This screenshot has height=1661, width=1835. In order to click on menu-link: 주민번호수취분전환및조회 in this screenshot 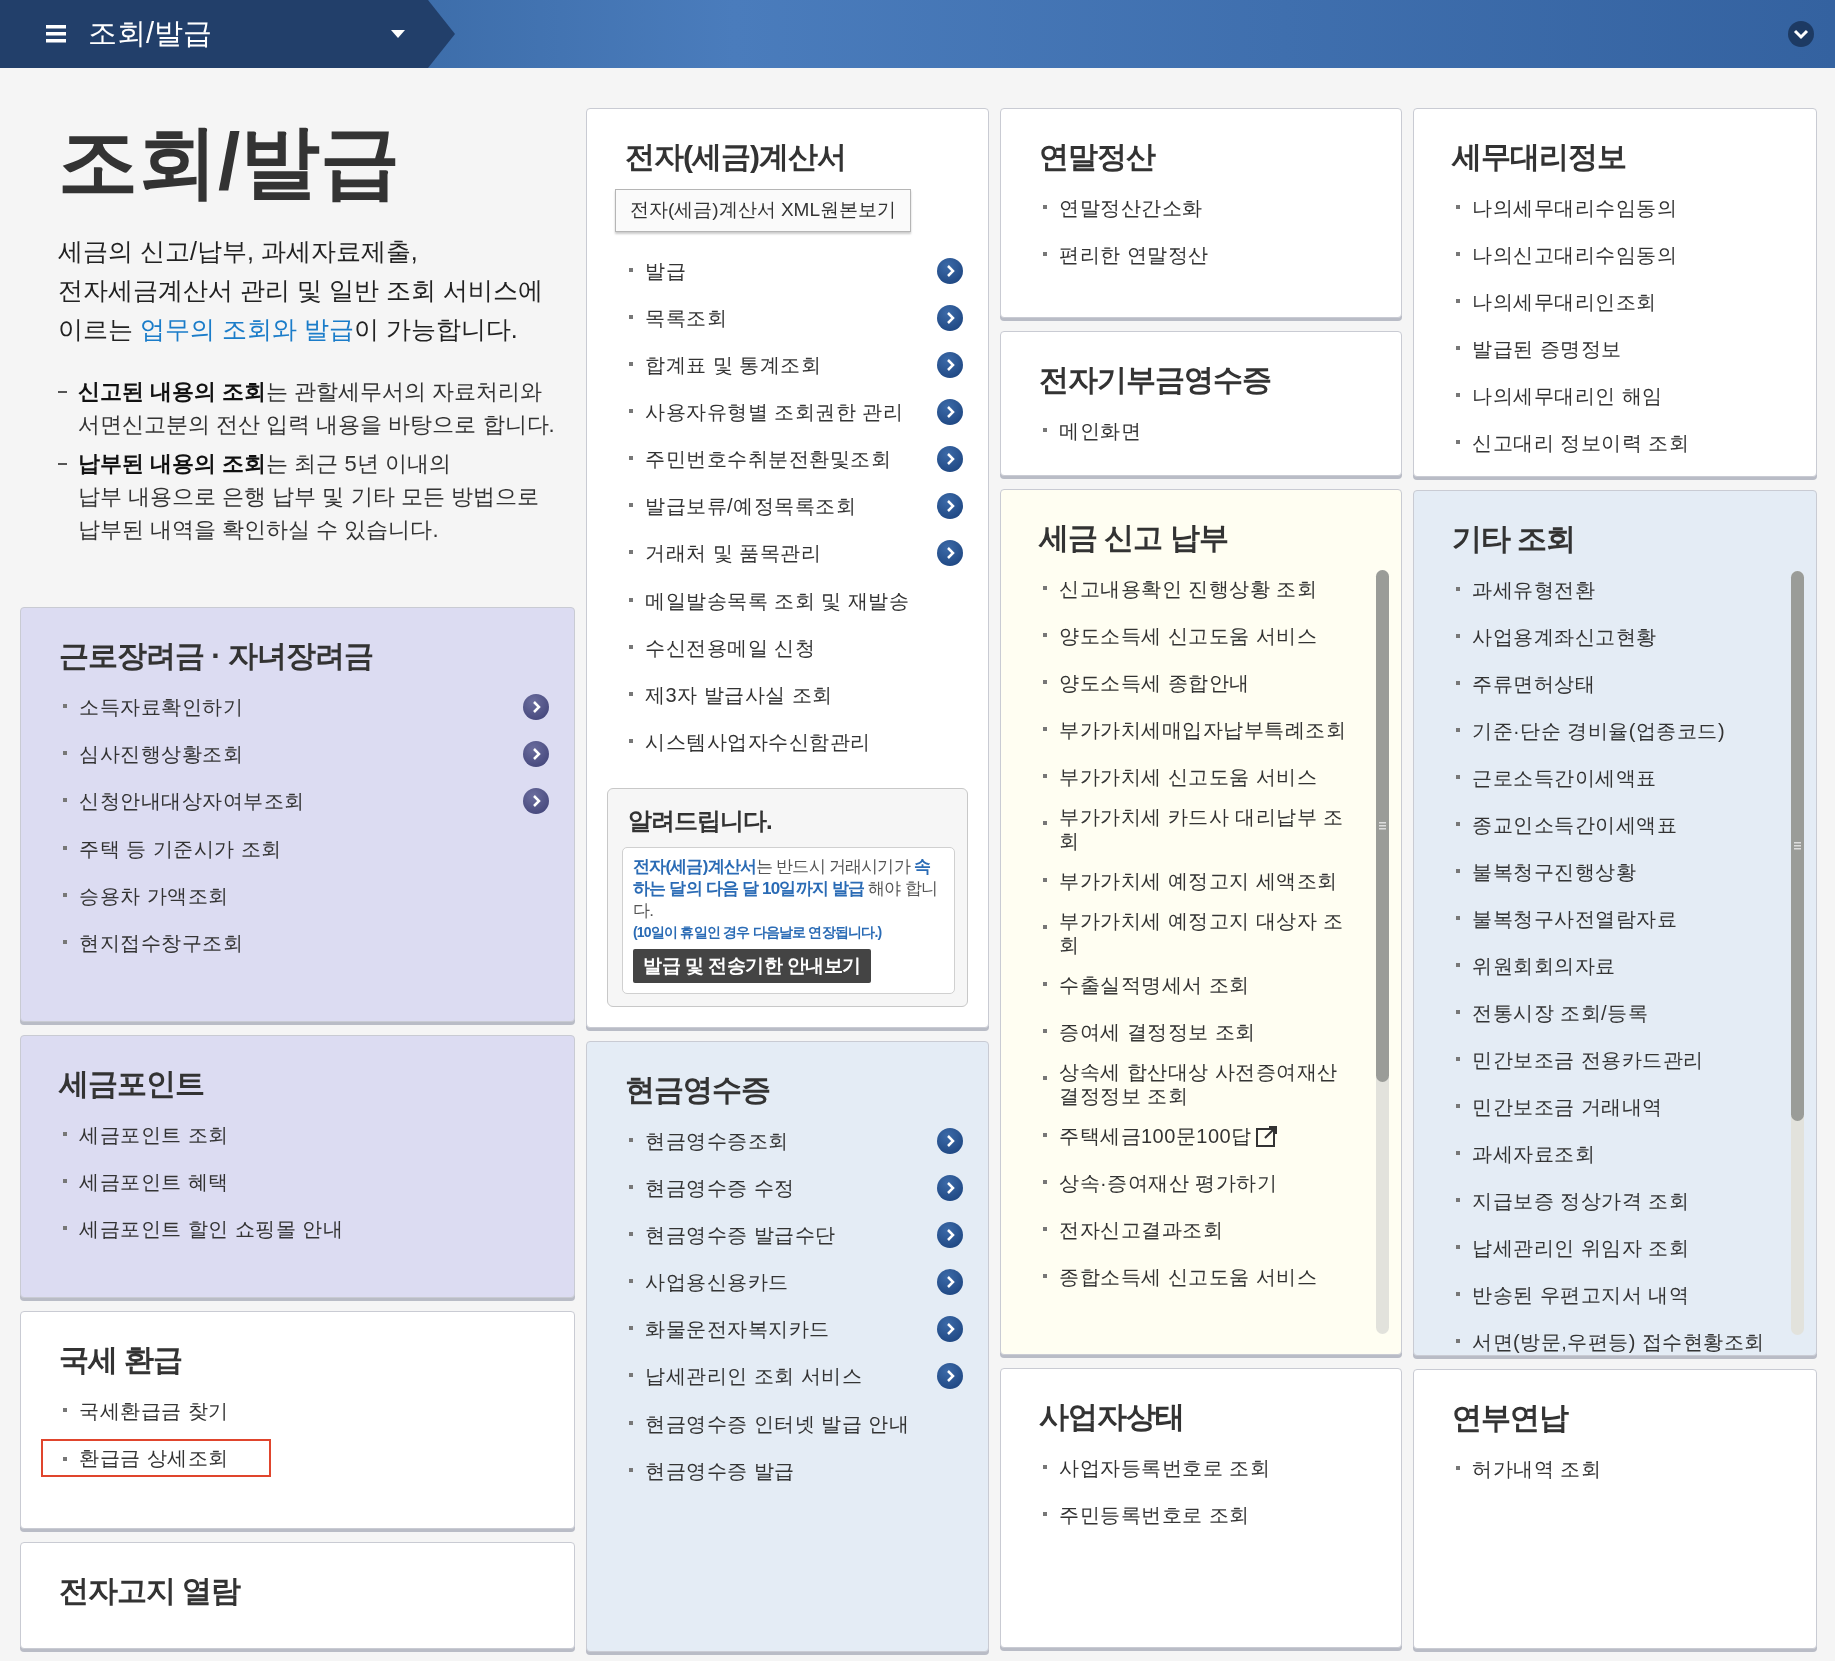, I will do `click(768, 458)`.